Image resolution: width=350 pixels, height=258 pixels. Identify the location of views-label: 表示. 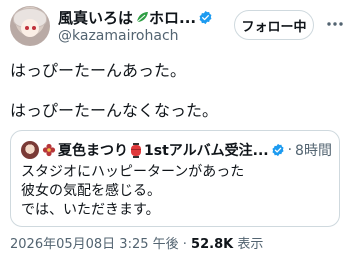
(248, 244).